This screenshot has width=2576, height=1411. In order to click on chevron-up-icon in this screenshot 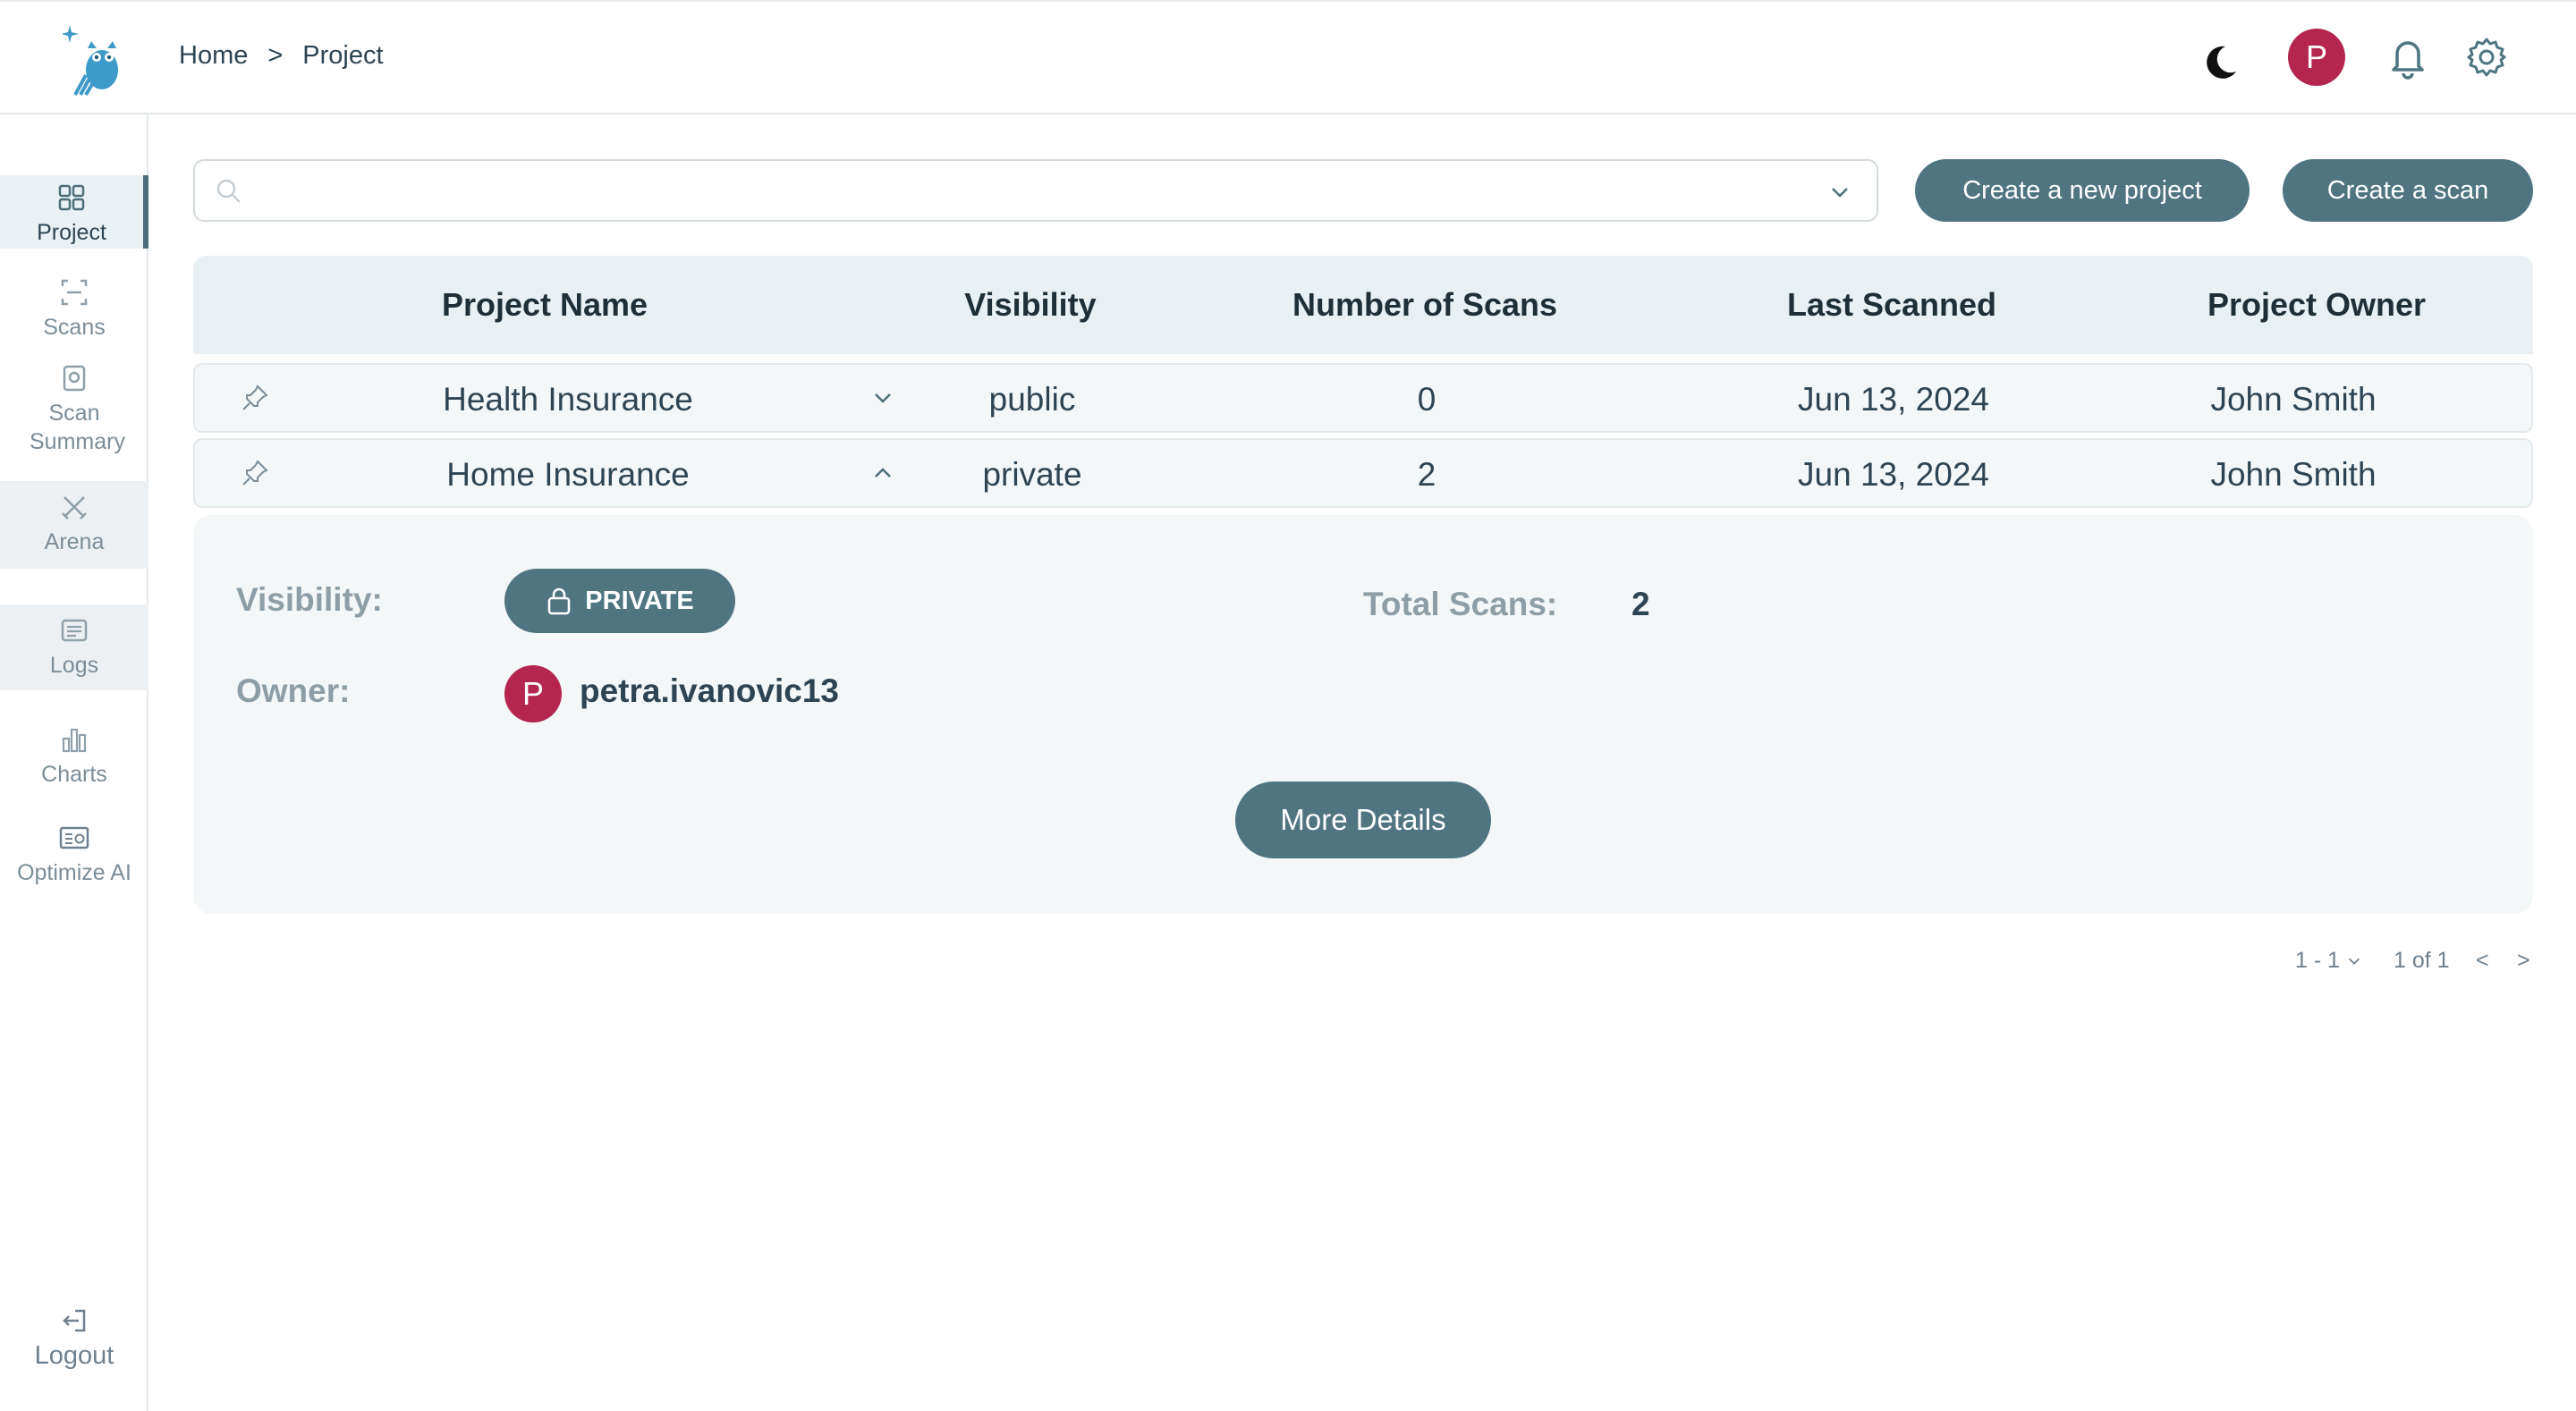, I will do `click(882, 473)`.